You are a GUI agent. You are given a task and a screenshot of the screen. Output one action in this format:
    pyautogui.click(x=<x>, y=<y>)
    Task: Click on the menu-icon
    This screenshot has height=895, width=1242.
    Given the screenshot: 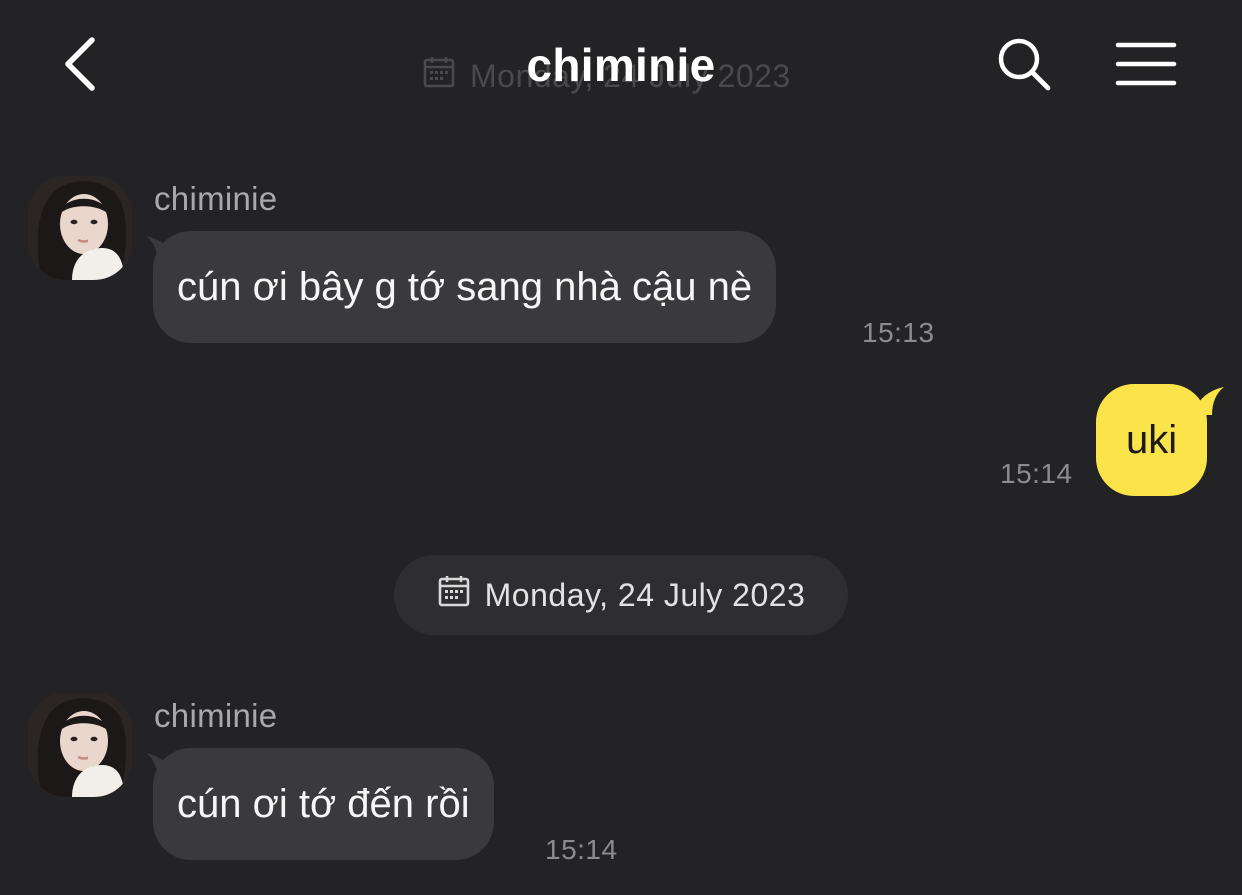 What is the action you would take?
    pyautogui.click(x=1146, y=66)
    